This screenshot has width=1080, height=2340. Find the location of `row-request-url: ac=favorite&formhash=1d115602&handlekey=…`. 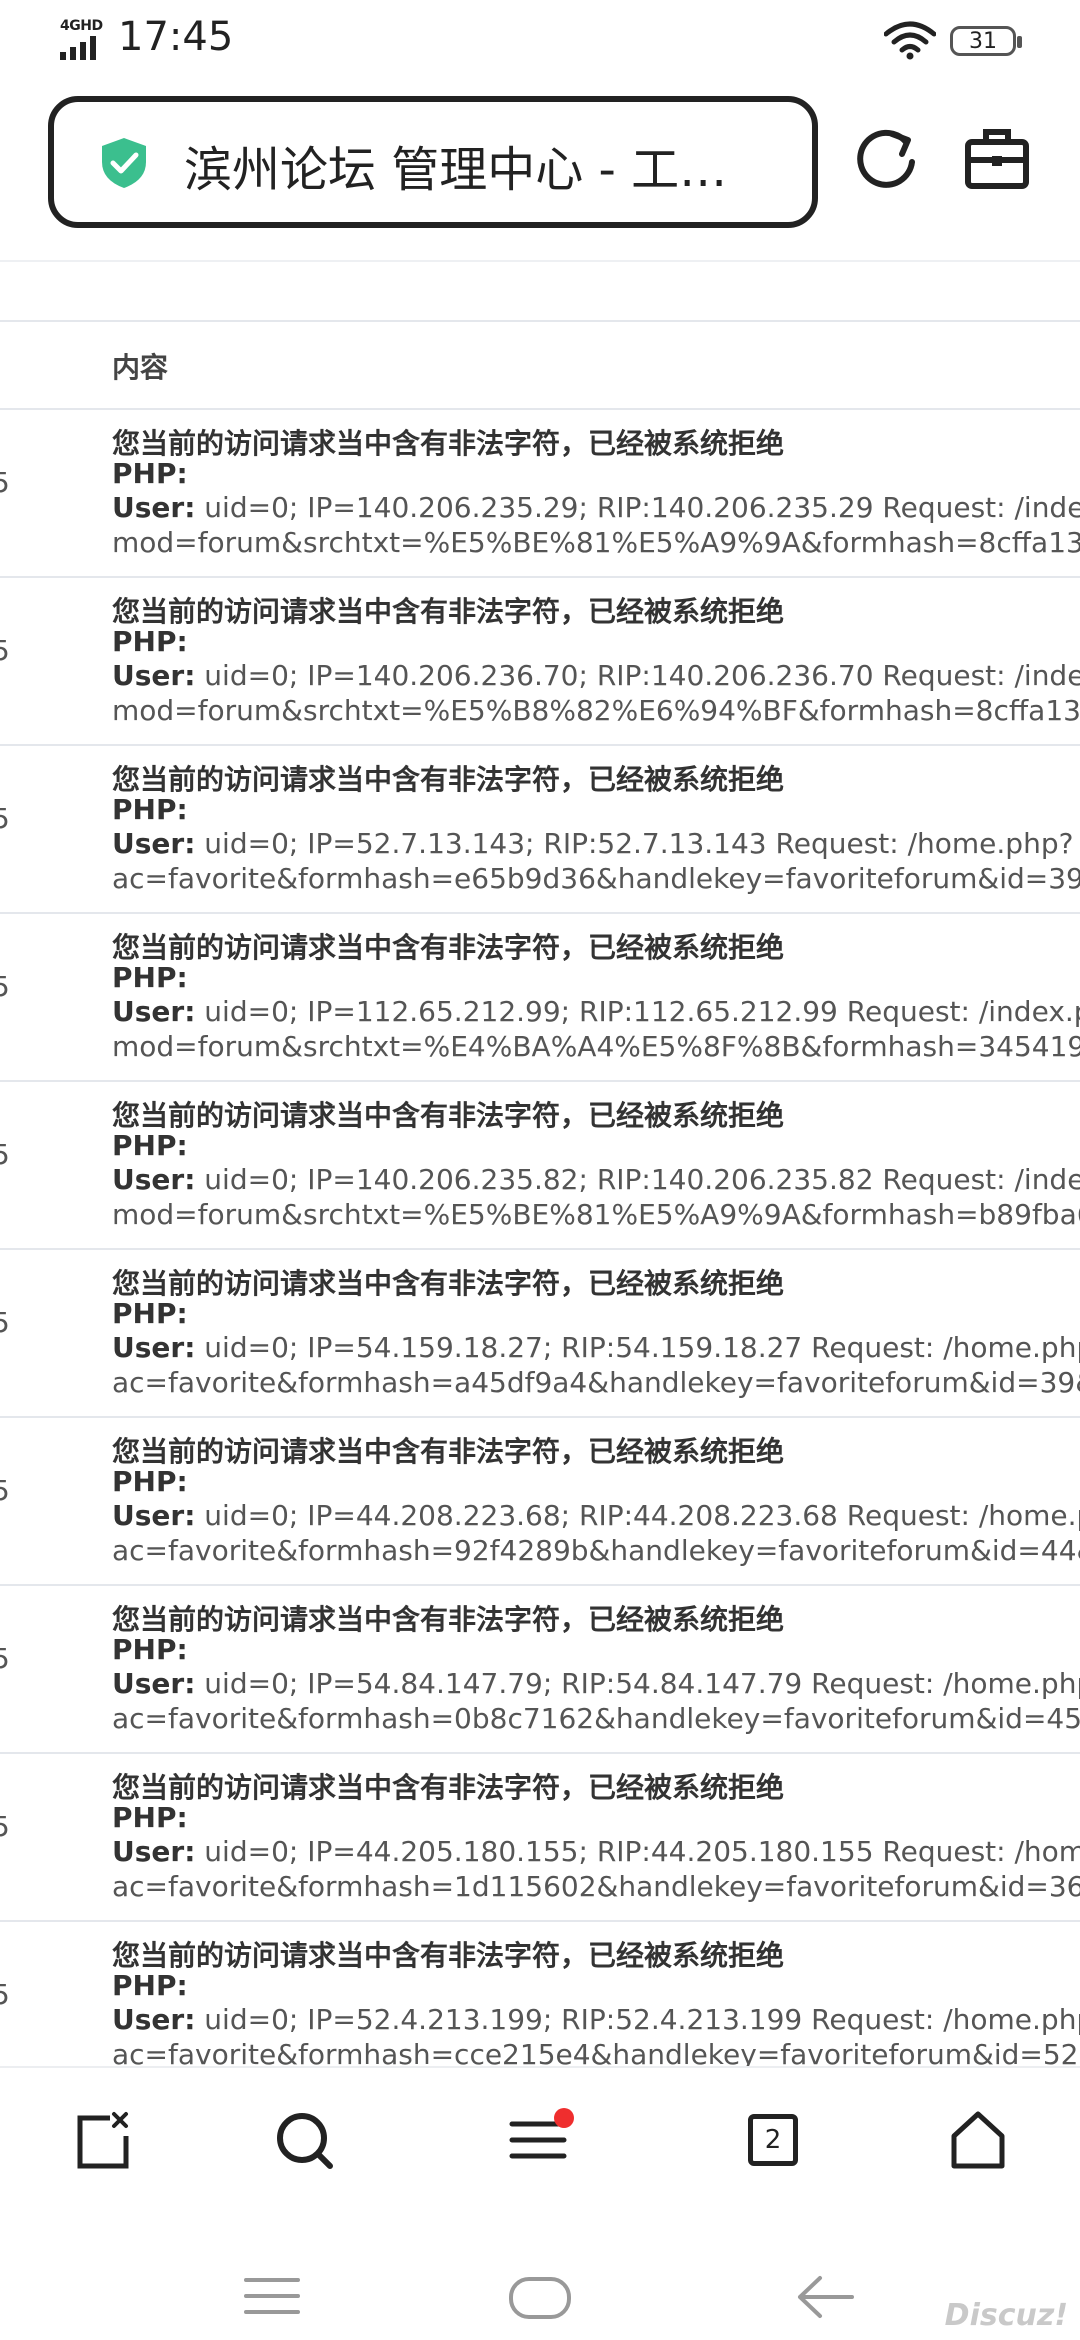

row-request-url: ac=favorite&formhash=1d115602&handlekey=… is located at coordinates (596, 1886).